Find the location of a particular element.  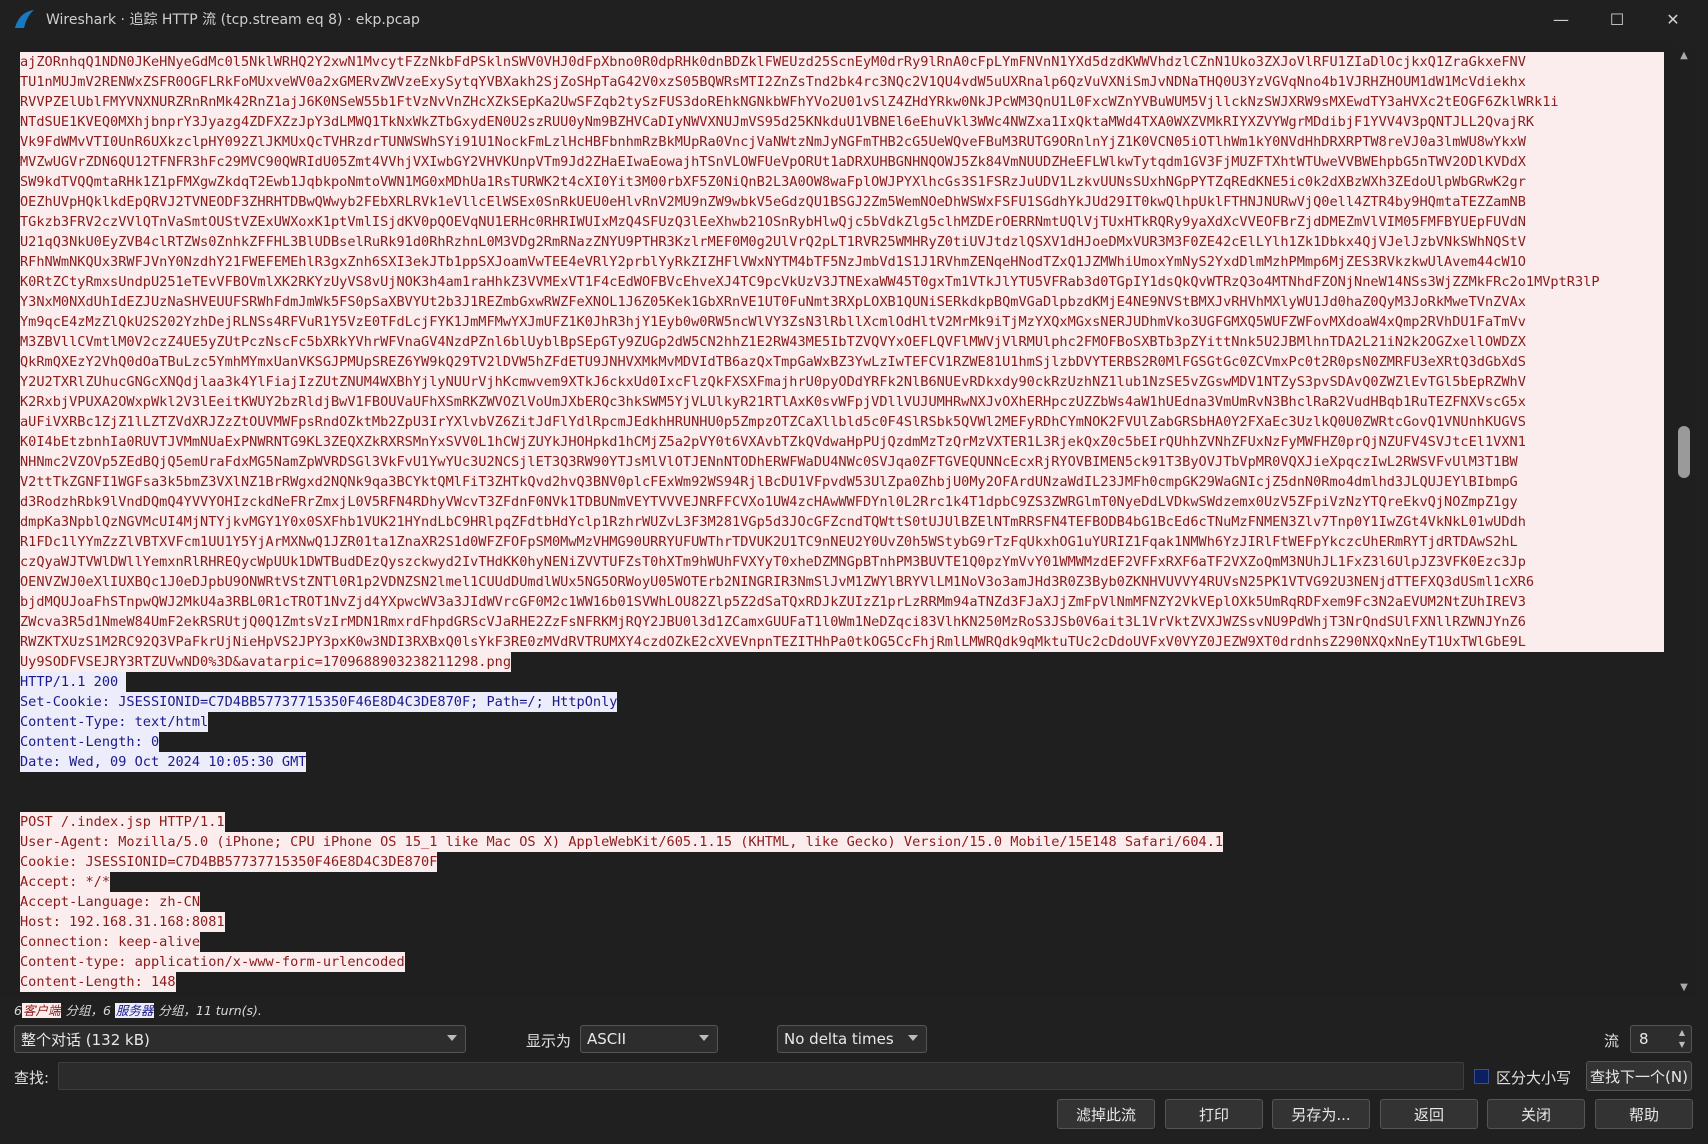

maximize-button: ☐ is located at coordinates (1617, 19).